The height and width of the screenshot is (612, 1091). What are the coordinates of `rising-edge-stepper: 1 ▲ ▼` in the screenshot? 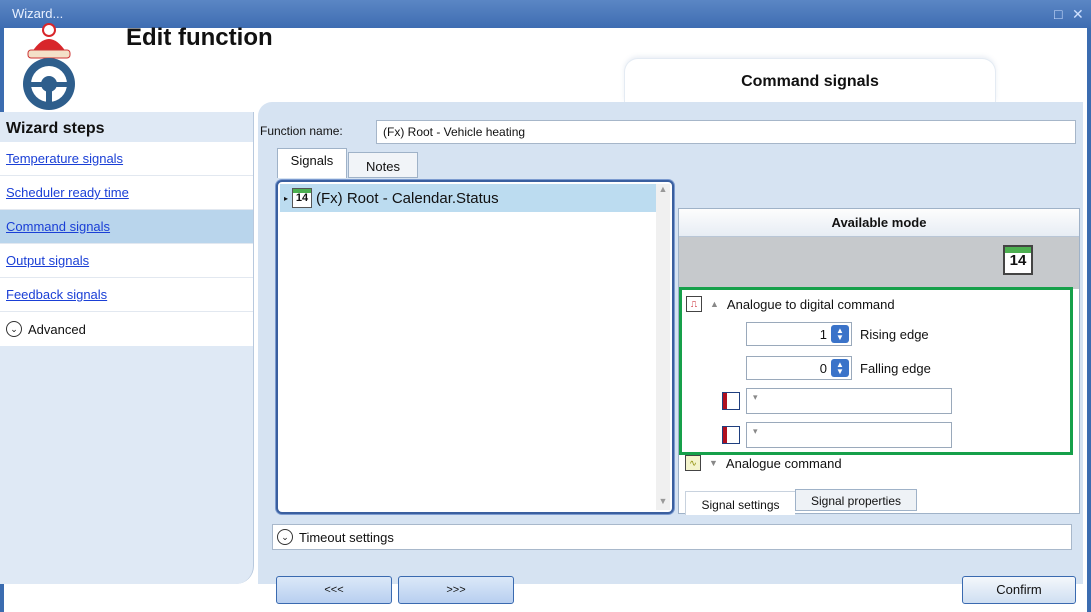 It's located at (799, 334).